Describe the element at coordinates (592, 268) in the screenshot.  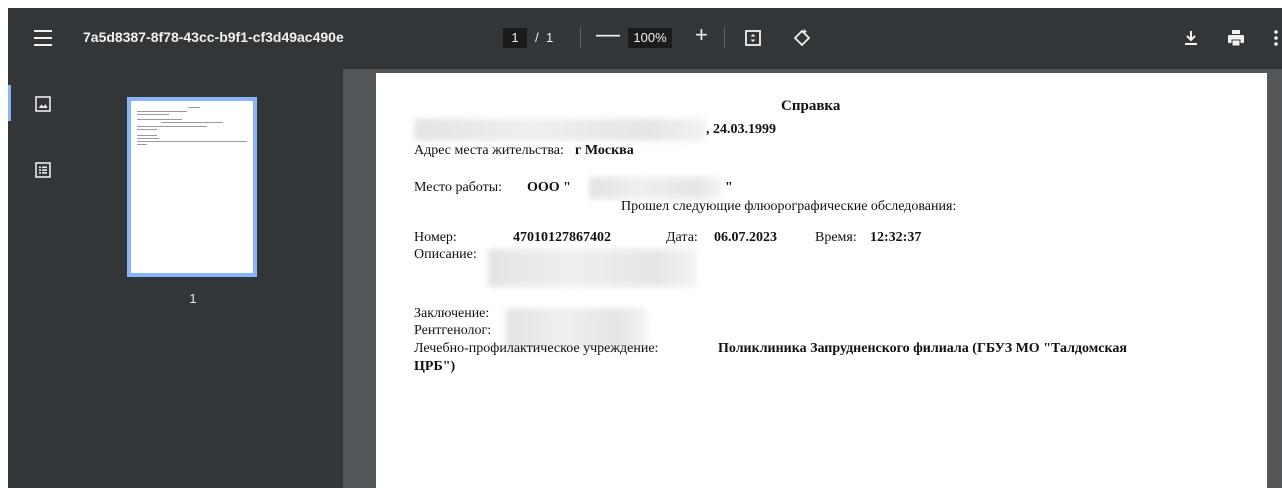
I see `redacted-description` at that location.